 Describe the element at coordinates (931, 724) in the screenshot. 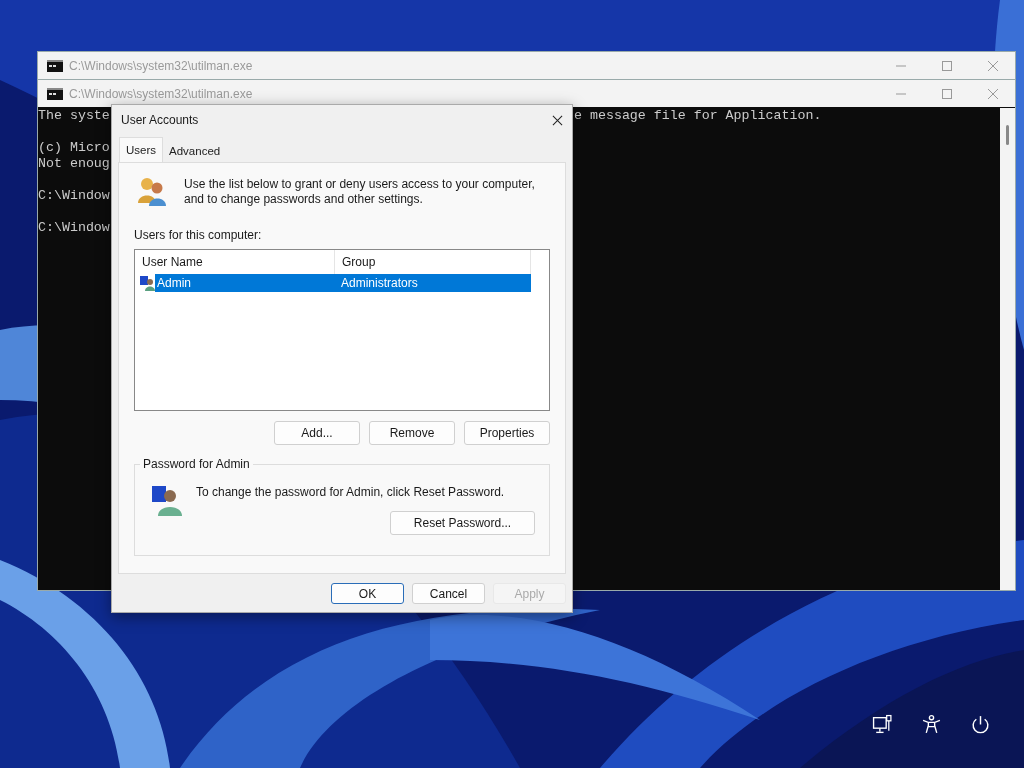

I see `accessibility-icon` at that location.